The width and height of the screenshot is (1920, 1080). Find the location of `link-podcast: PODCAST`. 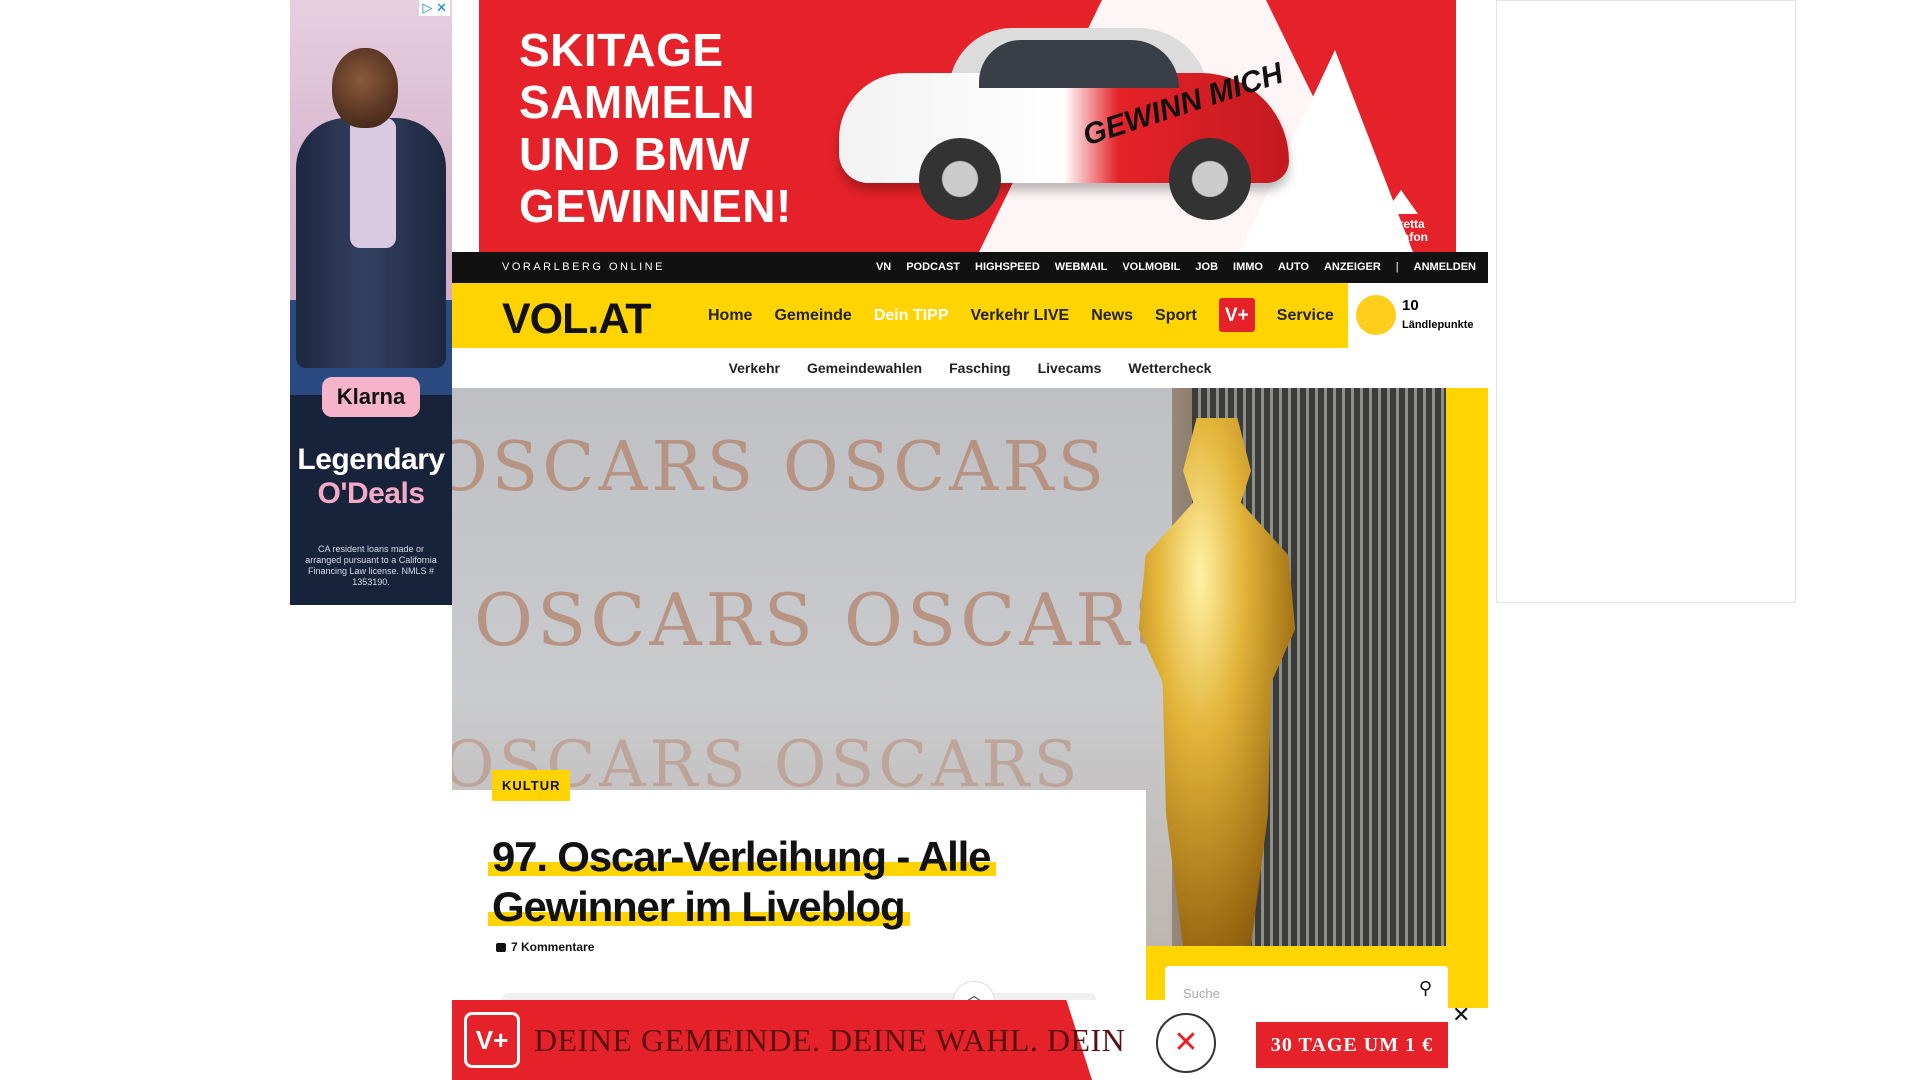

link-podcast: PODCAST is located at coordinates (933, 267).